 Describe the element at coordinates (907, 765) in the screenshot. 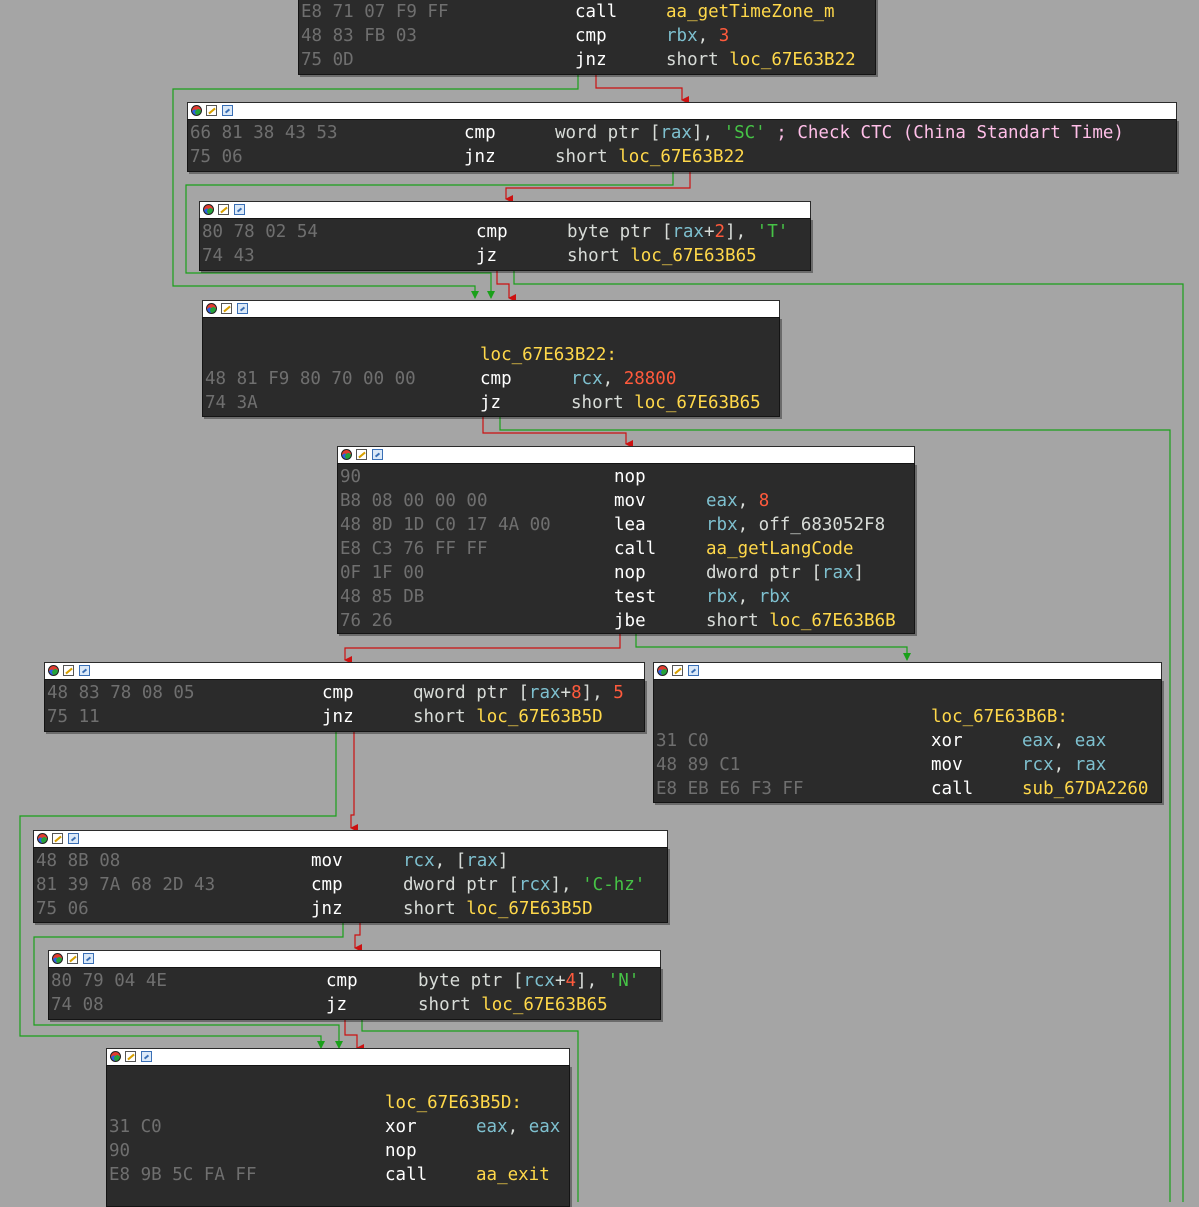

I see `instruction-row: 48 89 C1 mov rcx, rax` at that location.